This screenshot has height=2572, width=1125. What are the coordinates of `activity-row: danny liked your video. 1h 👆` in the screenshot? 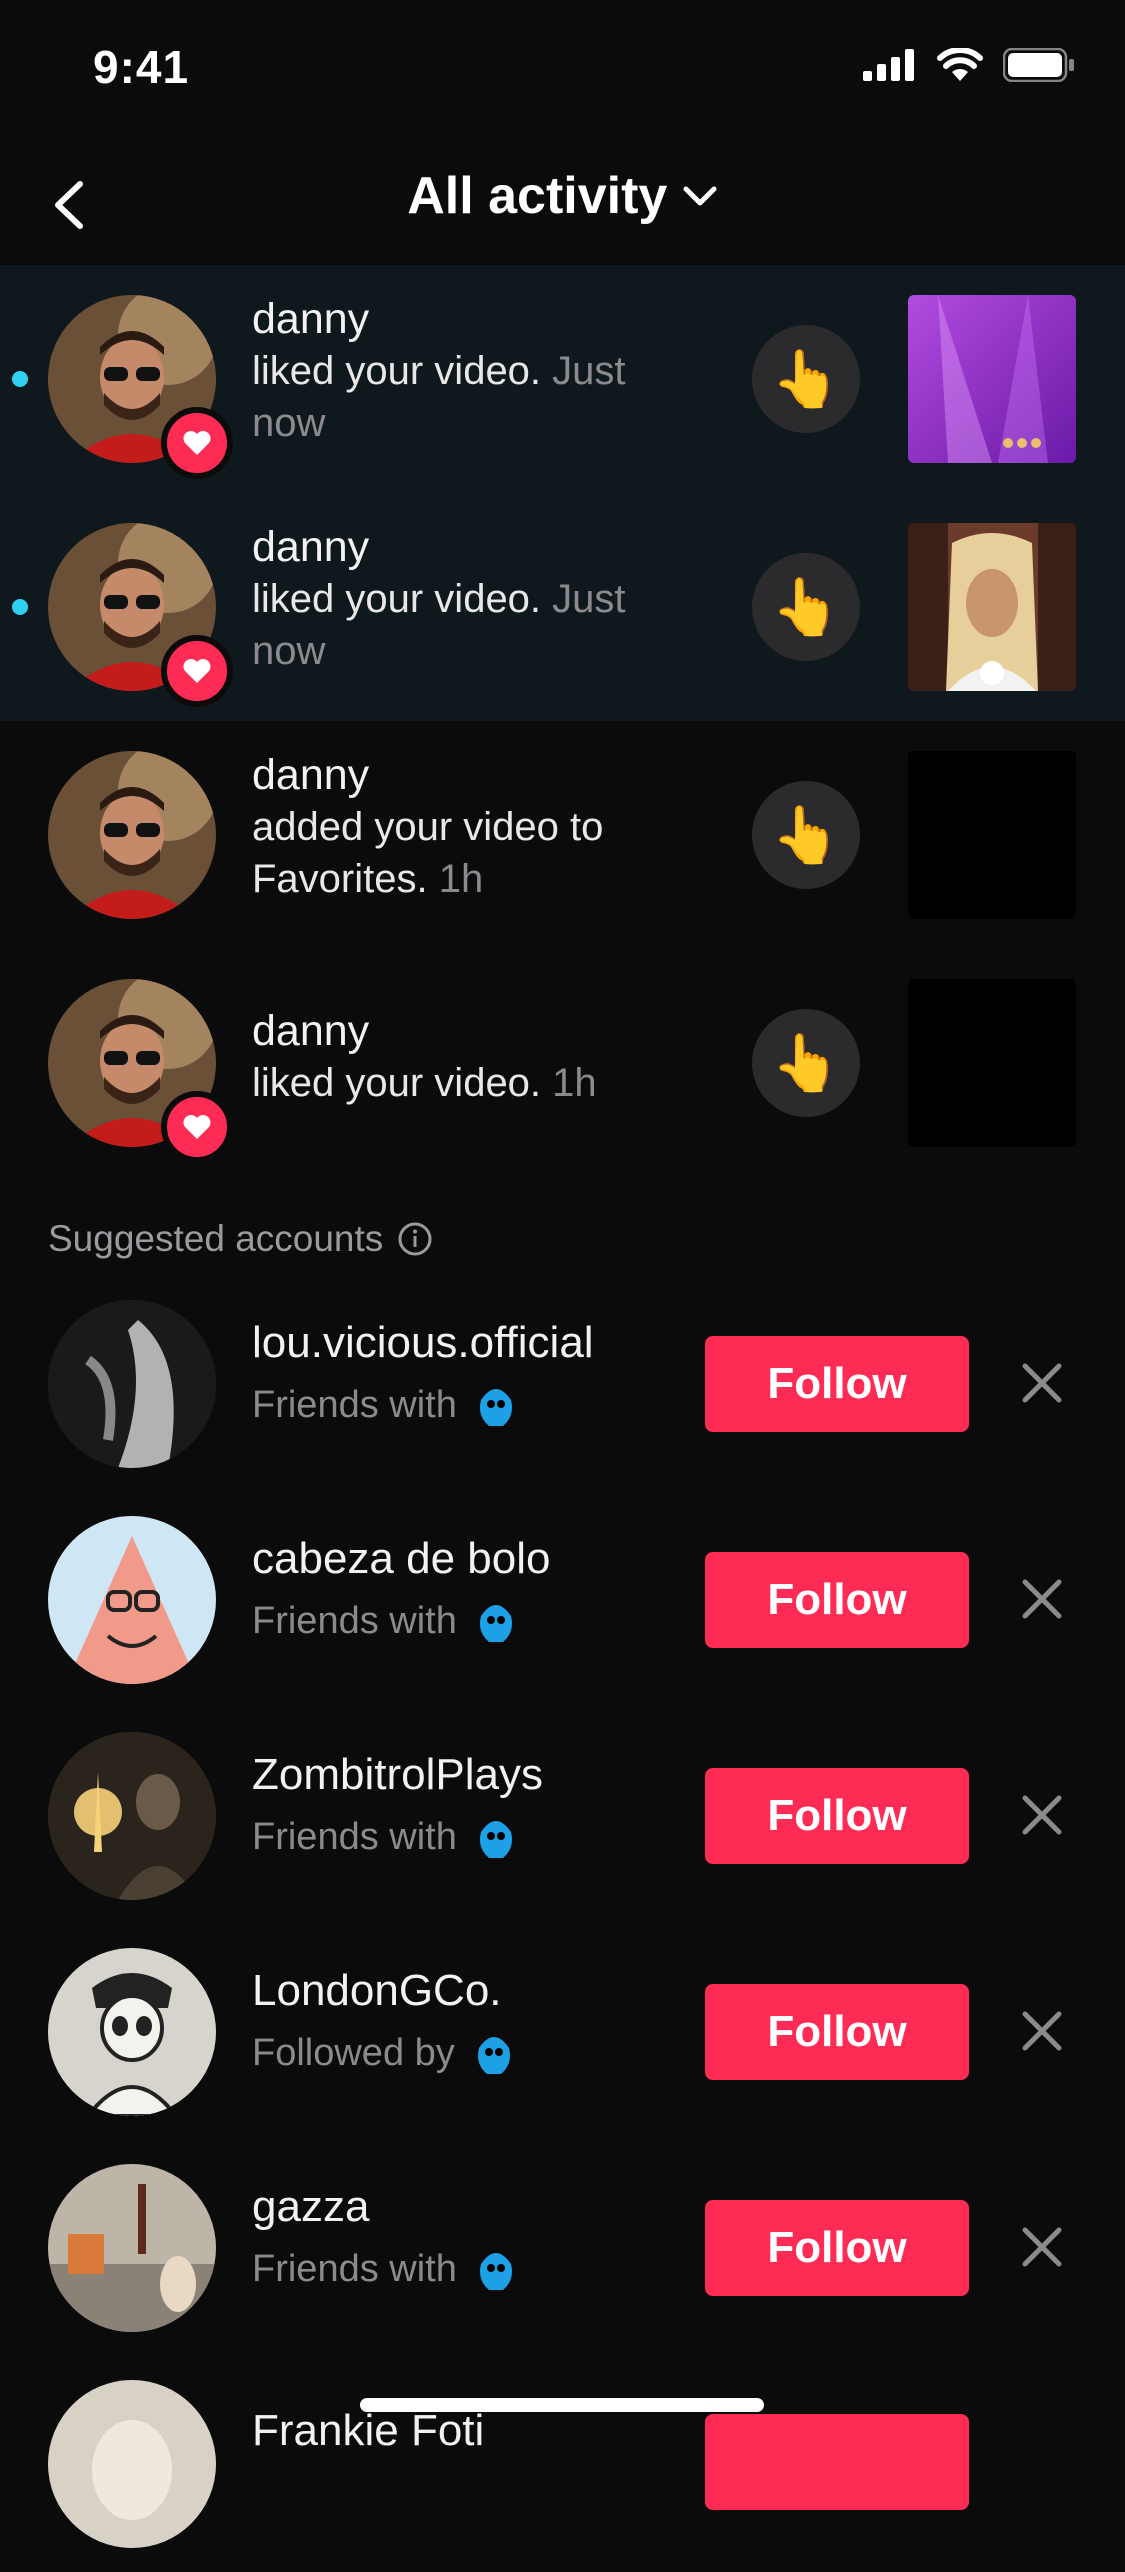 It's located at (562, 1063).